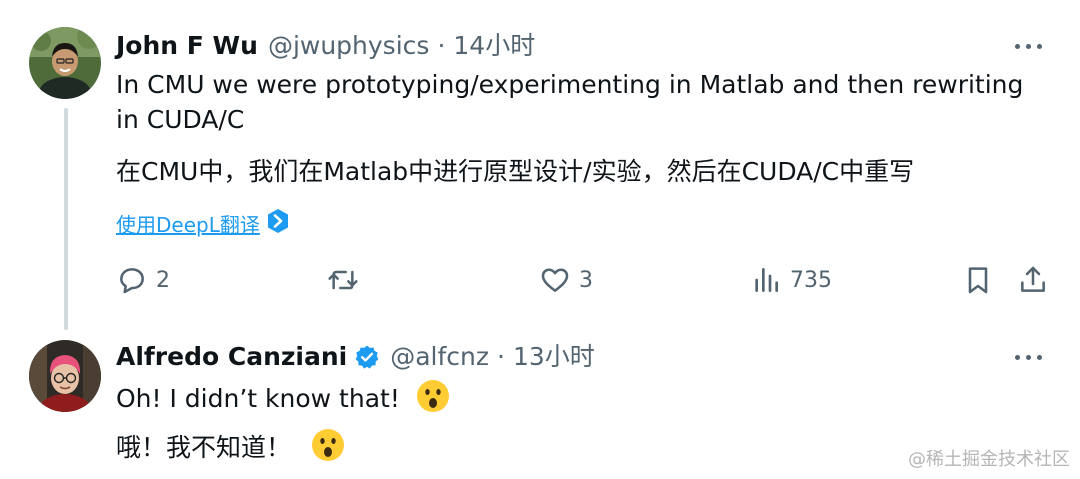 This screenshot has width=1080, height=479. I want to click on tweet-1-header: John F Wu @jwuphysics · 14小时, so click(325, 46).